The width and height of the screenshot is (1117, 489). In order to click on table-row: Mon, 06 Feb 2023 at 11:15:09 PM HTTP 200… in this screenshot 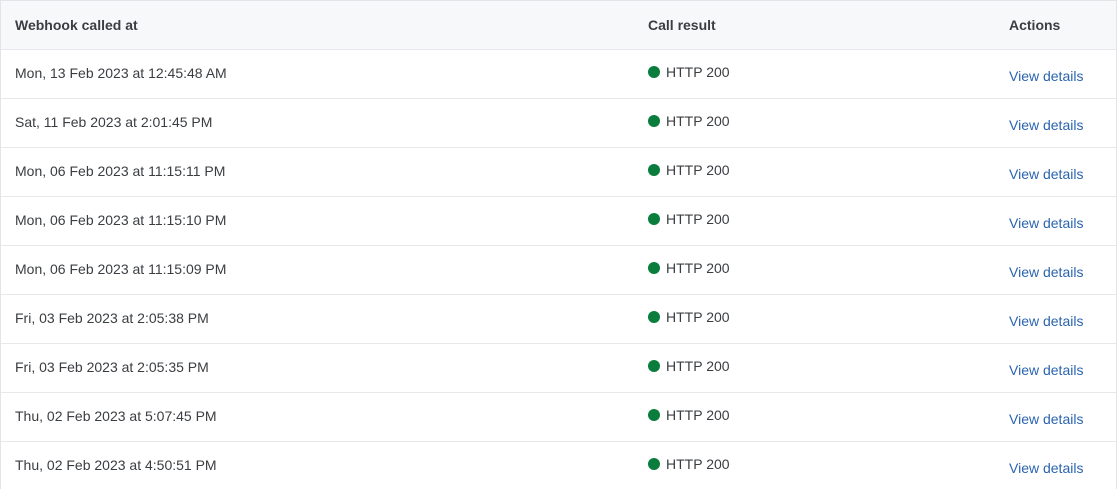, I will do `click(558, 270)`.